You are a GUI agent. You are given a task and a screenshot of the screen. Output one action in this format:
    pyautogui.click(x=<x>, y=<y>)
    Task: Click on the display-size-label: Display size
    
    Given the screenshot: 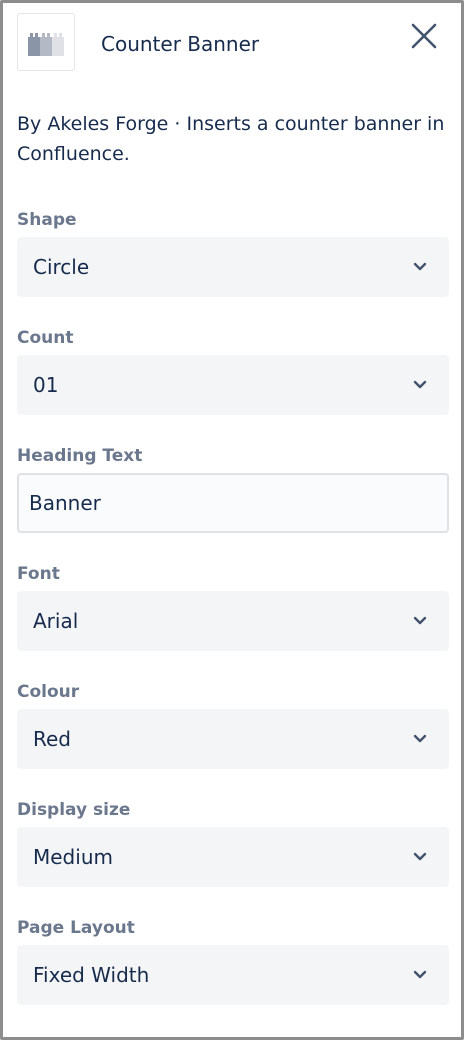 What is the action you would take?
    pyautogui.click(x=74, y=810)
    